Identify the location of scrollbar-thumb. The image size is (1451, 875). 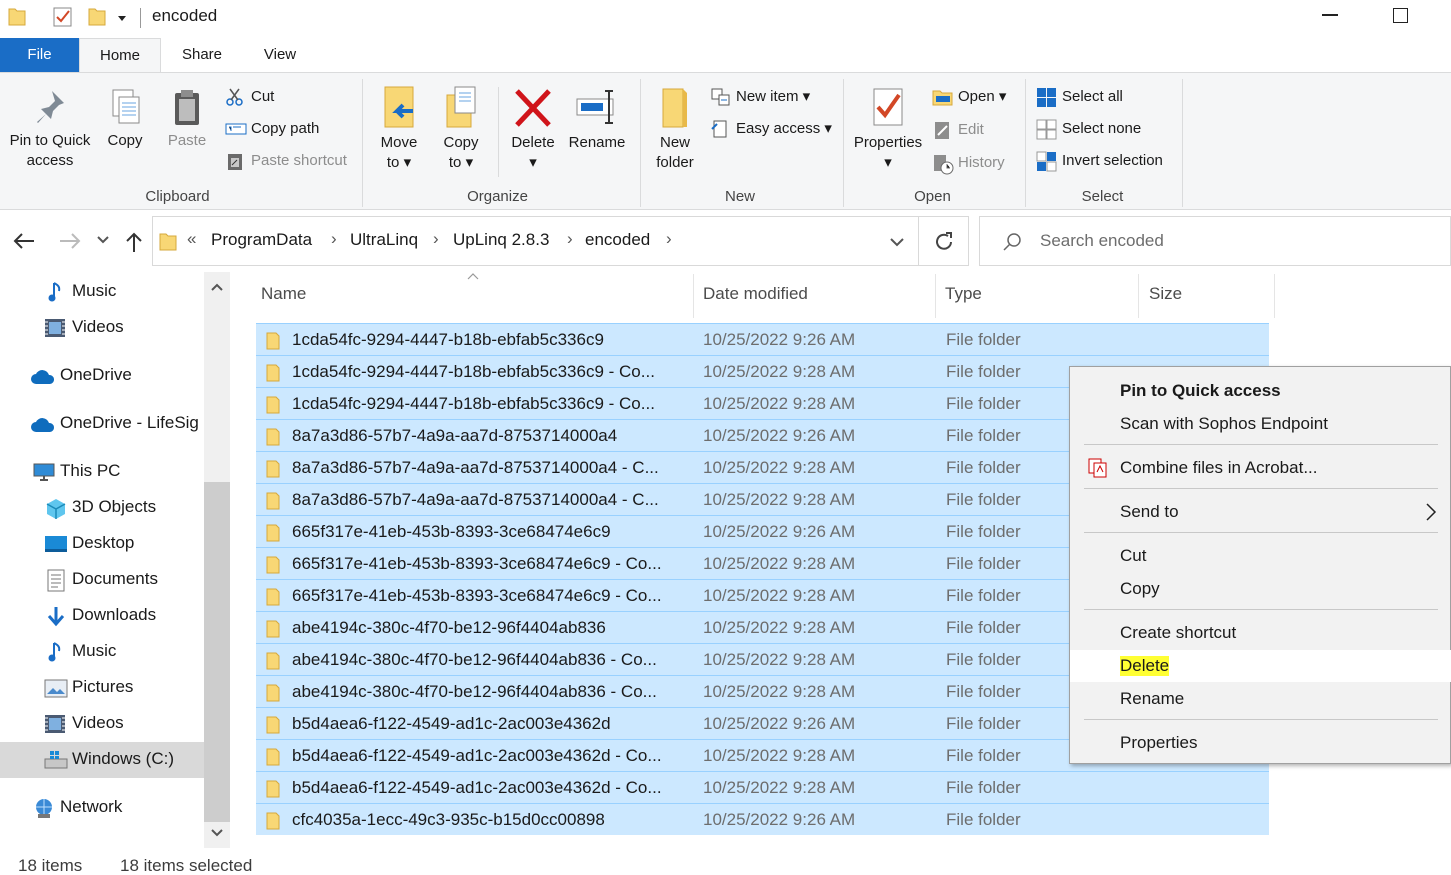
(217, 652).